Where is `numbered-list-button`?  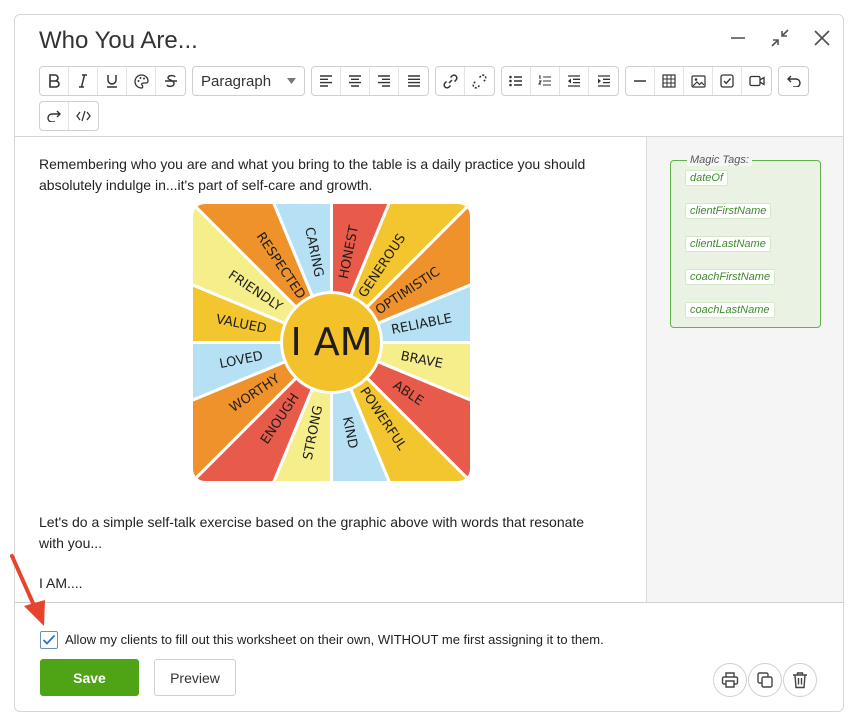 numbered-list-button is located at coordinates (545, 81).